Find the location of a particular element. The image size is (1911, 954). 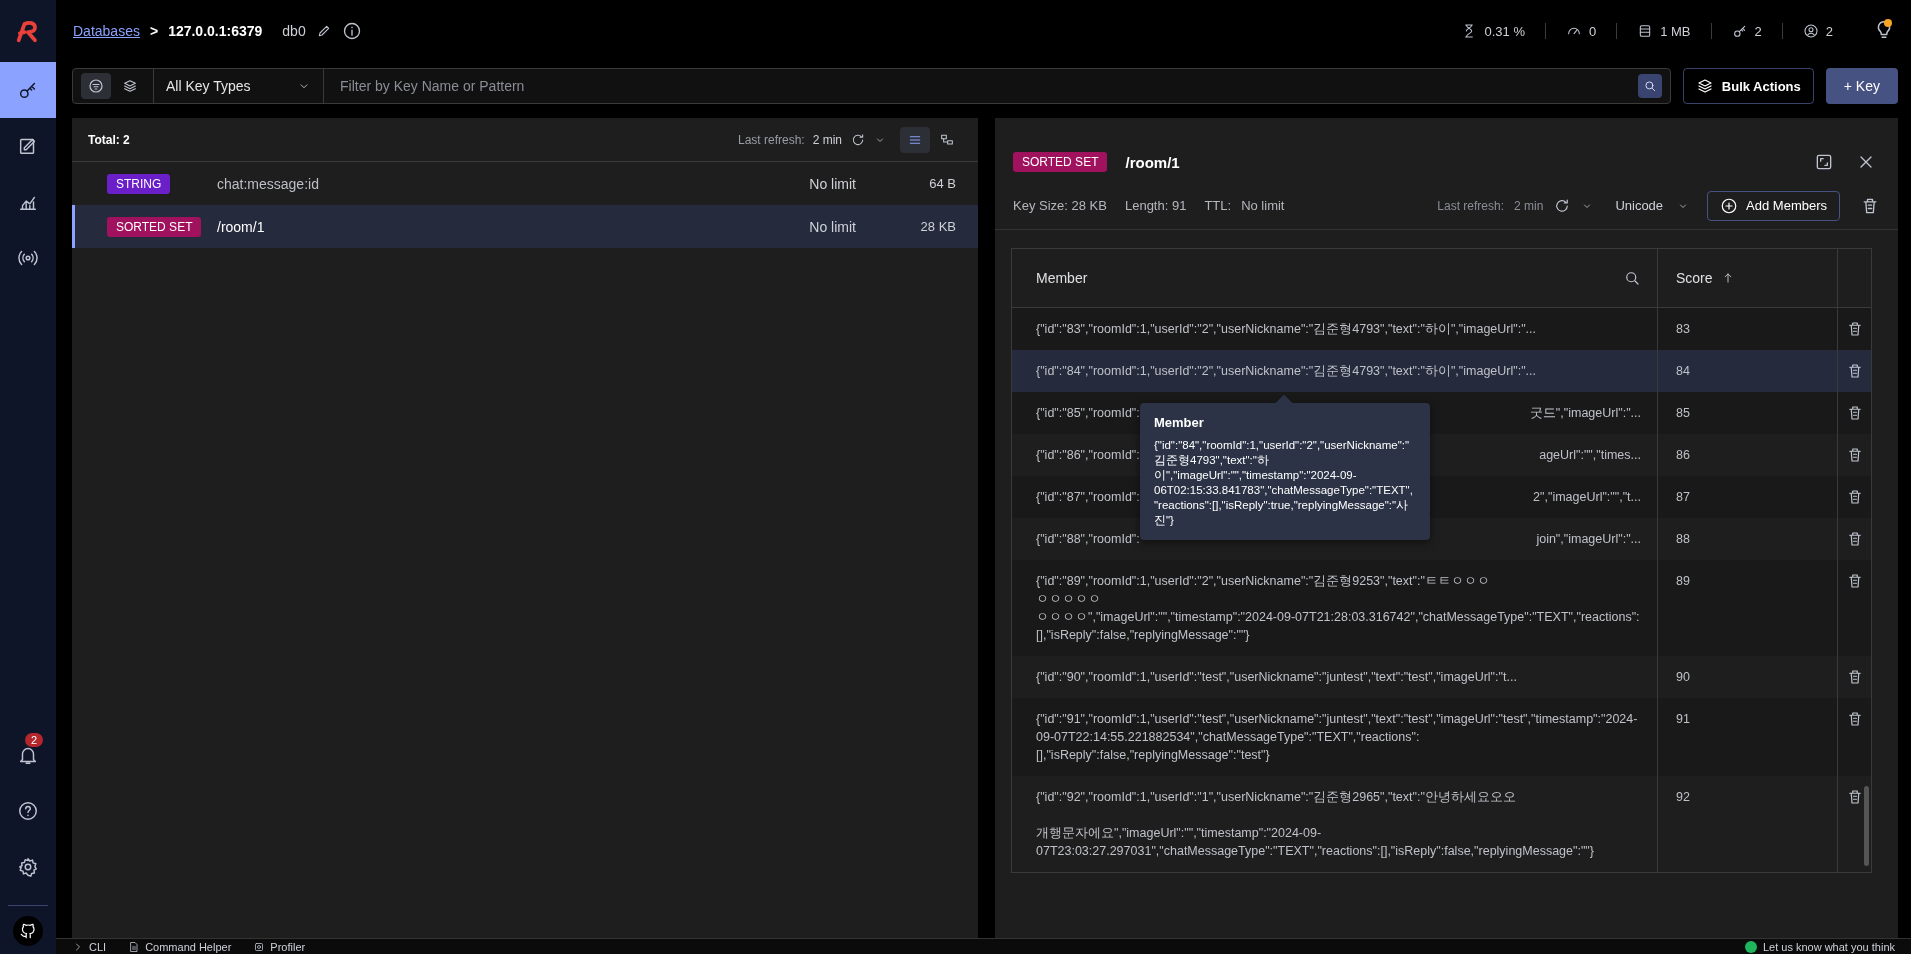

key-length: Length: 91 is located at coordinates (1155, 205).